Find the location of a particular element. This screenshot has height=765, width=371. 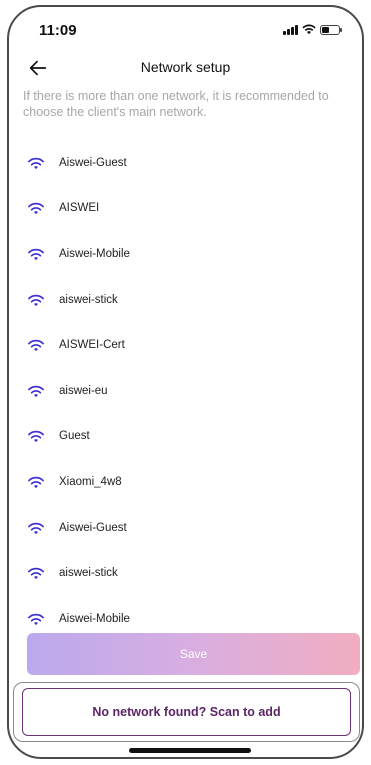

scan-highlight: No network found? Scan to add is located at coordinates (186, 712).